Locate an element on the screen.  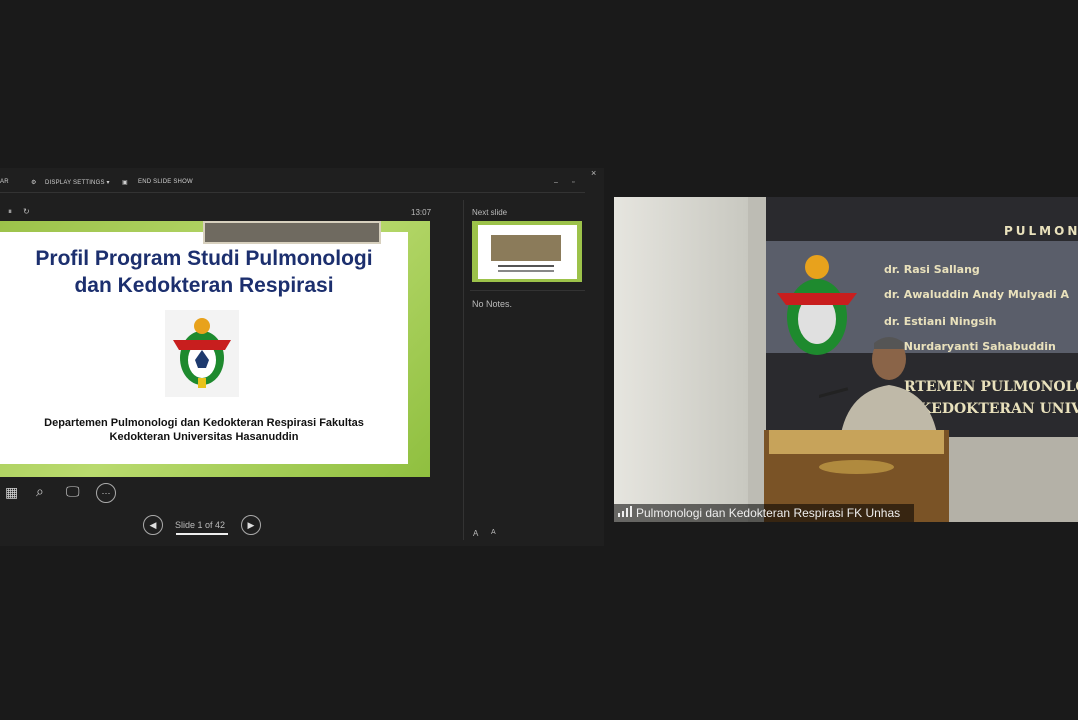
decrease-font-button: A is located at coordinates (475, 533).